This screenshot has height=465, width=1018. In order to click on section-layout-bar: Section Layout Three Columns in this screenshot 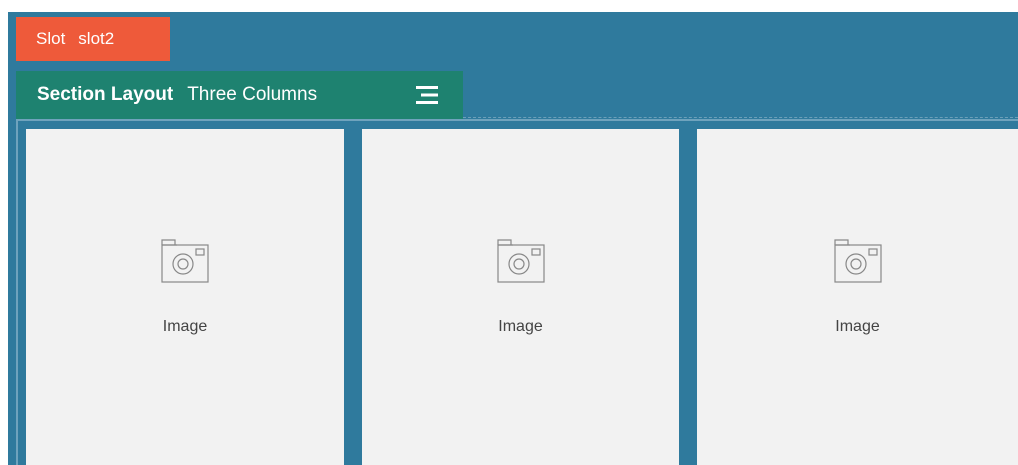, I will do `click(239, 95)`.